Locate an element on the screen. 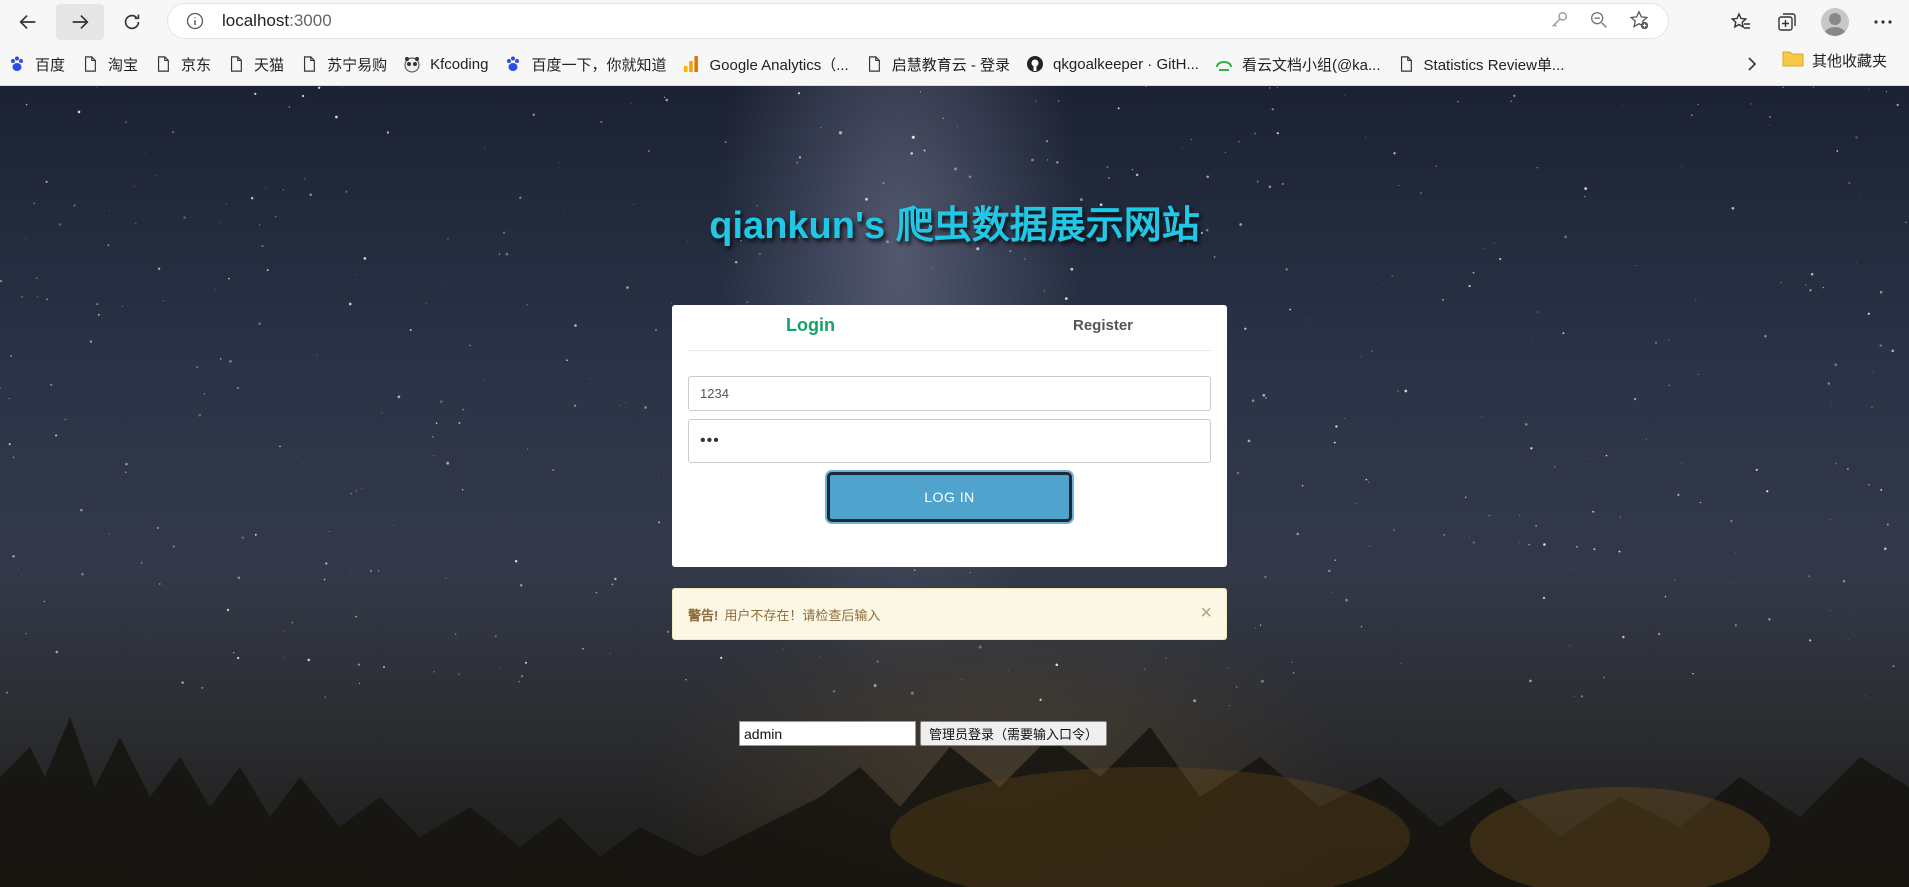 The image size is (1909, 887). back-button is located at coordinates (28, 22).